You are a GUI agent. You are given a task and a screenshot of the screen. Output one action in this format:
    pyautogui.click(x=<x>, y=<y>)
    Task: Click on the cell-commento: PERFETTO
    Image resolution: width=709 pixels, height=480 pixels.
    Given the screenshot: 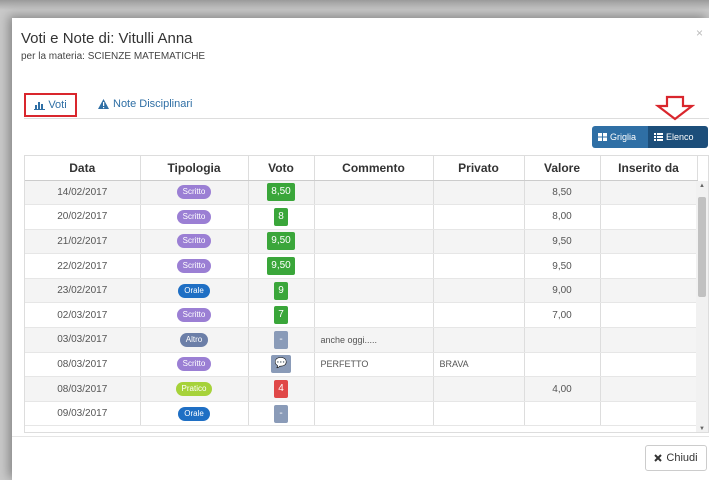 What is the action you would take?
    pyautogui.click(x=374, y=365)
    